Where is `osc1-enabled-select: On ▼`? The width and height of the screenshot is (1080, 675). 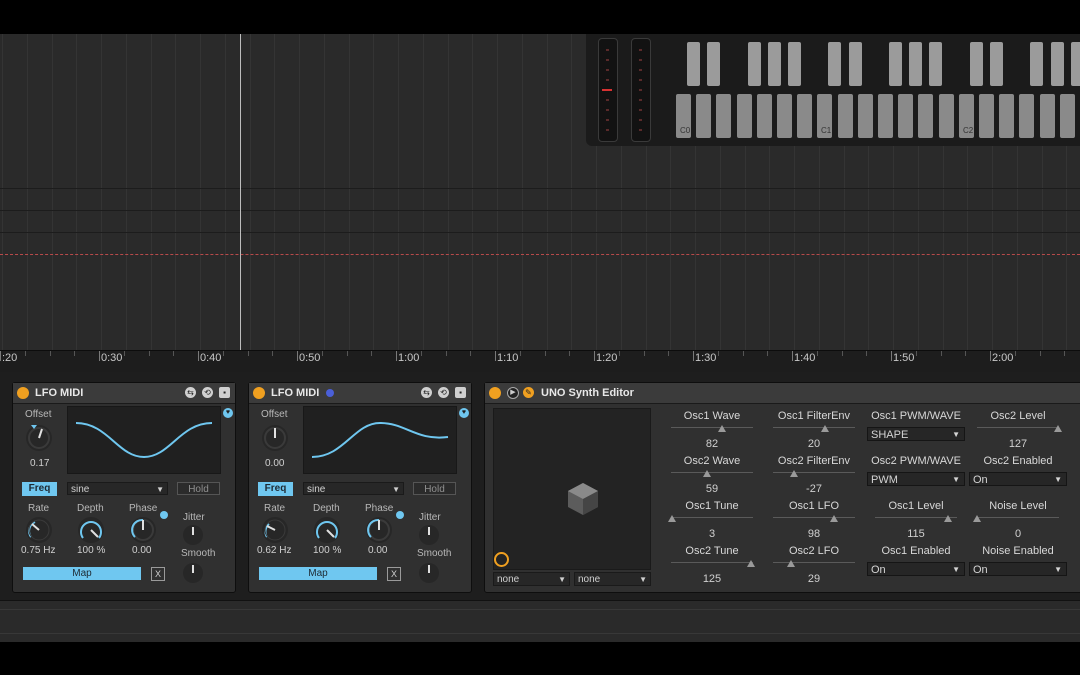 osc1-enabled-select: On ▼ is located at coordinates (916, 569).